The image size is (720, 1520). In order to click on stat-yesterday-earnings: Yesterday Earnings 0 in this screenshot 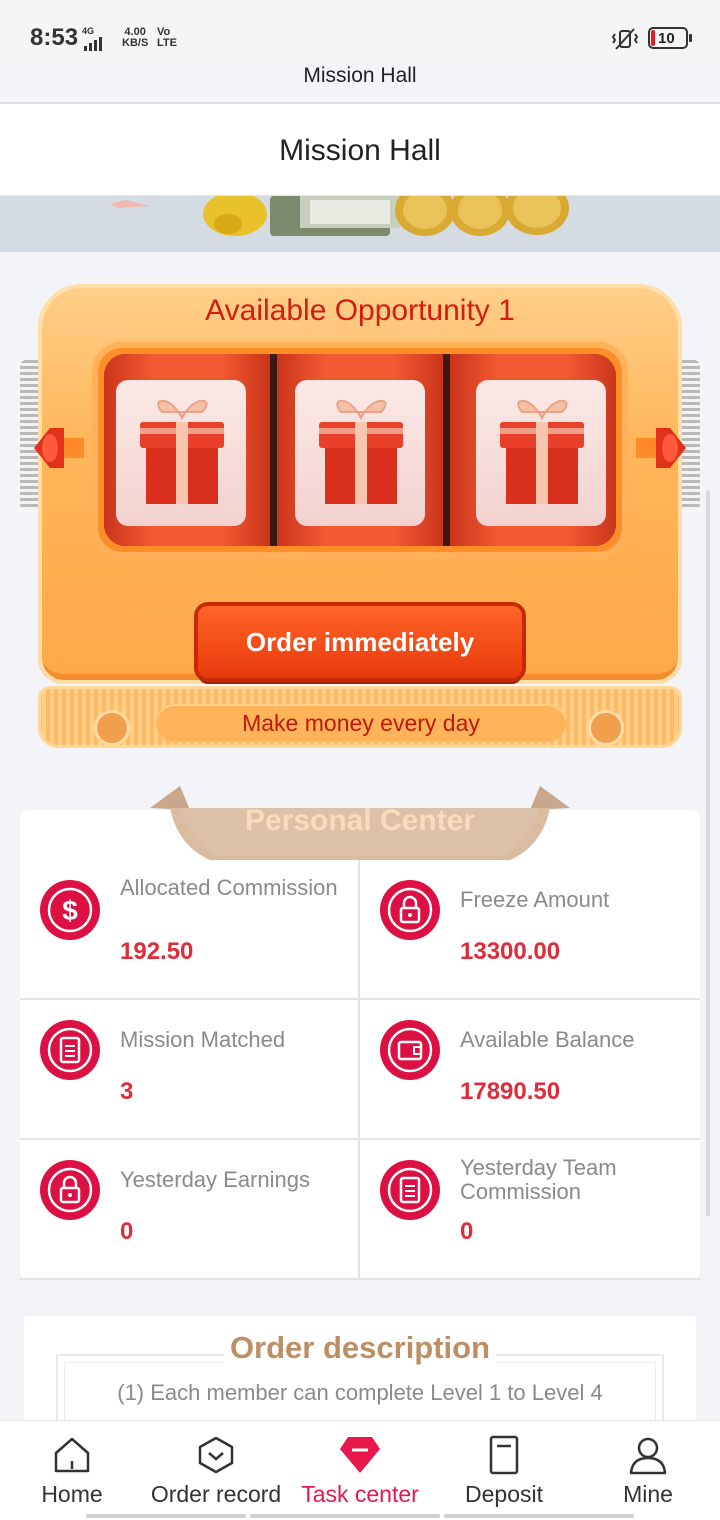, I will do `click(190, 1210)`.